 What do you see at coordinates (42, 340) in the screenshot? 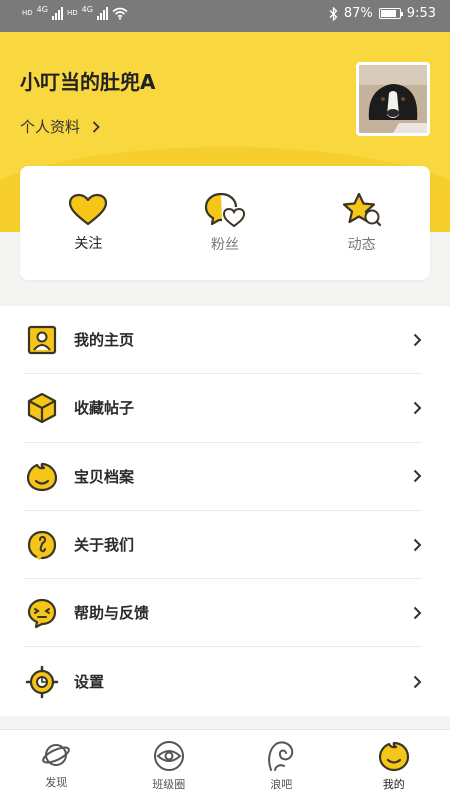
I see `person-card-icon` at bounding box center [42, 340].